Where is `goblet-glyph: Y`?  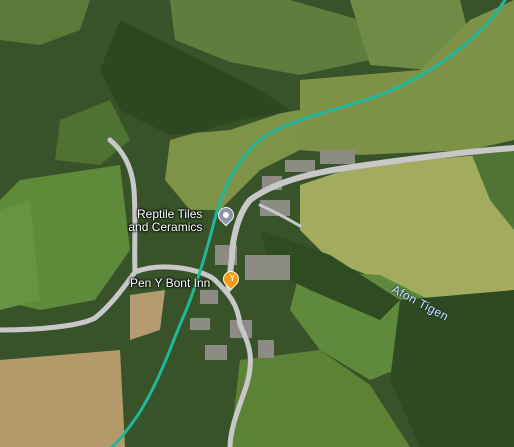 goblet-glyph: Y is located at coordinates (232, 279).